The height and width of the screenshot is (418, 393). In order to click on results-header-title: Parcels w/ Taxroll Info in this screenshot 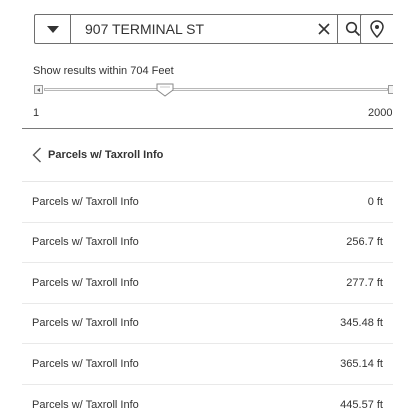, I will do `click(106, 155)`.